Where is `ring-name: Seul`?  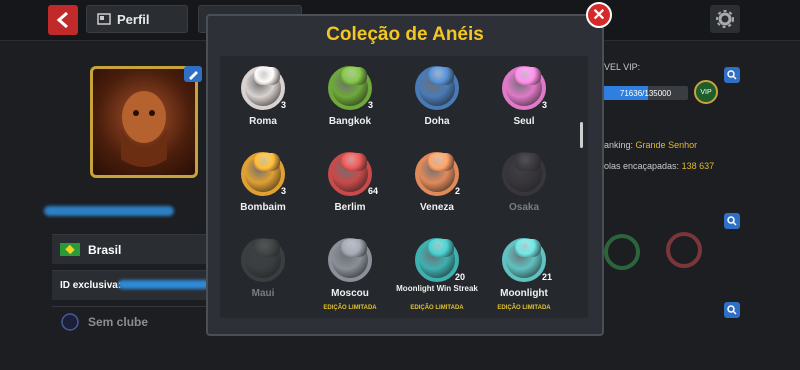
ring-name: Seul is located at coordinates (524, 121).